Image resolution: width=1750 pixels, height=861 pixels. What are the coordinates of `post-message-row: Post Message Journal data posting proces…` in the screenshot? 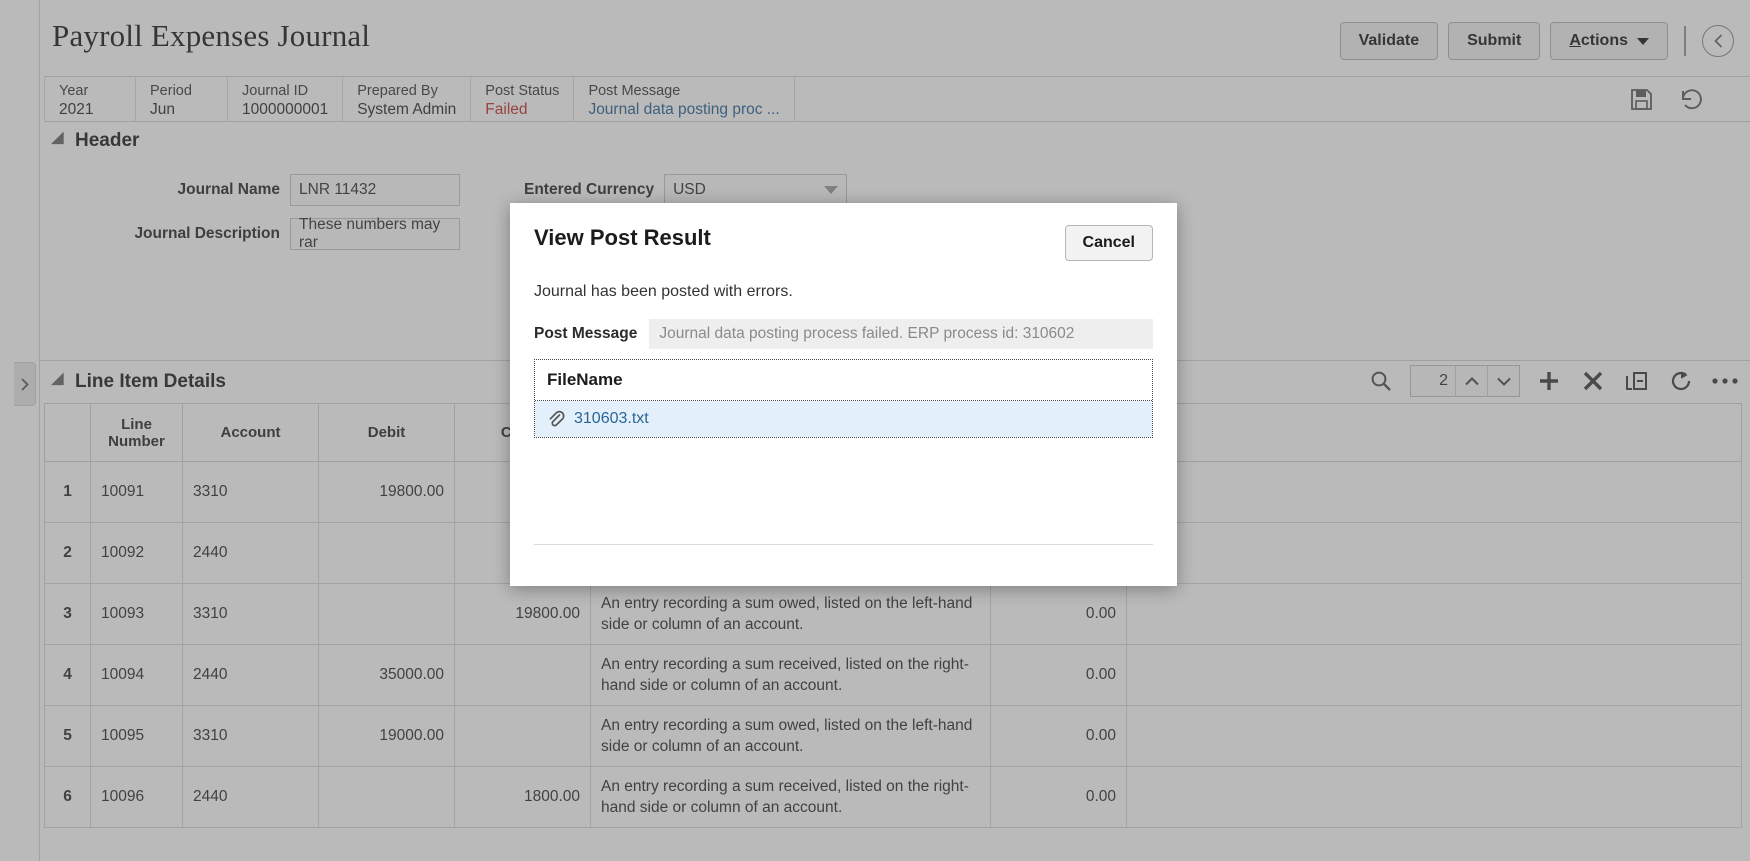 It's located at (843, 334).